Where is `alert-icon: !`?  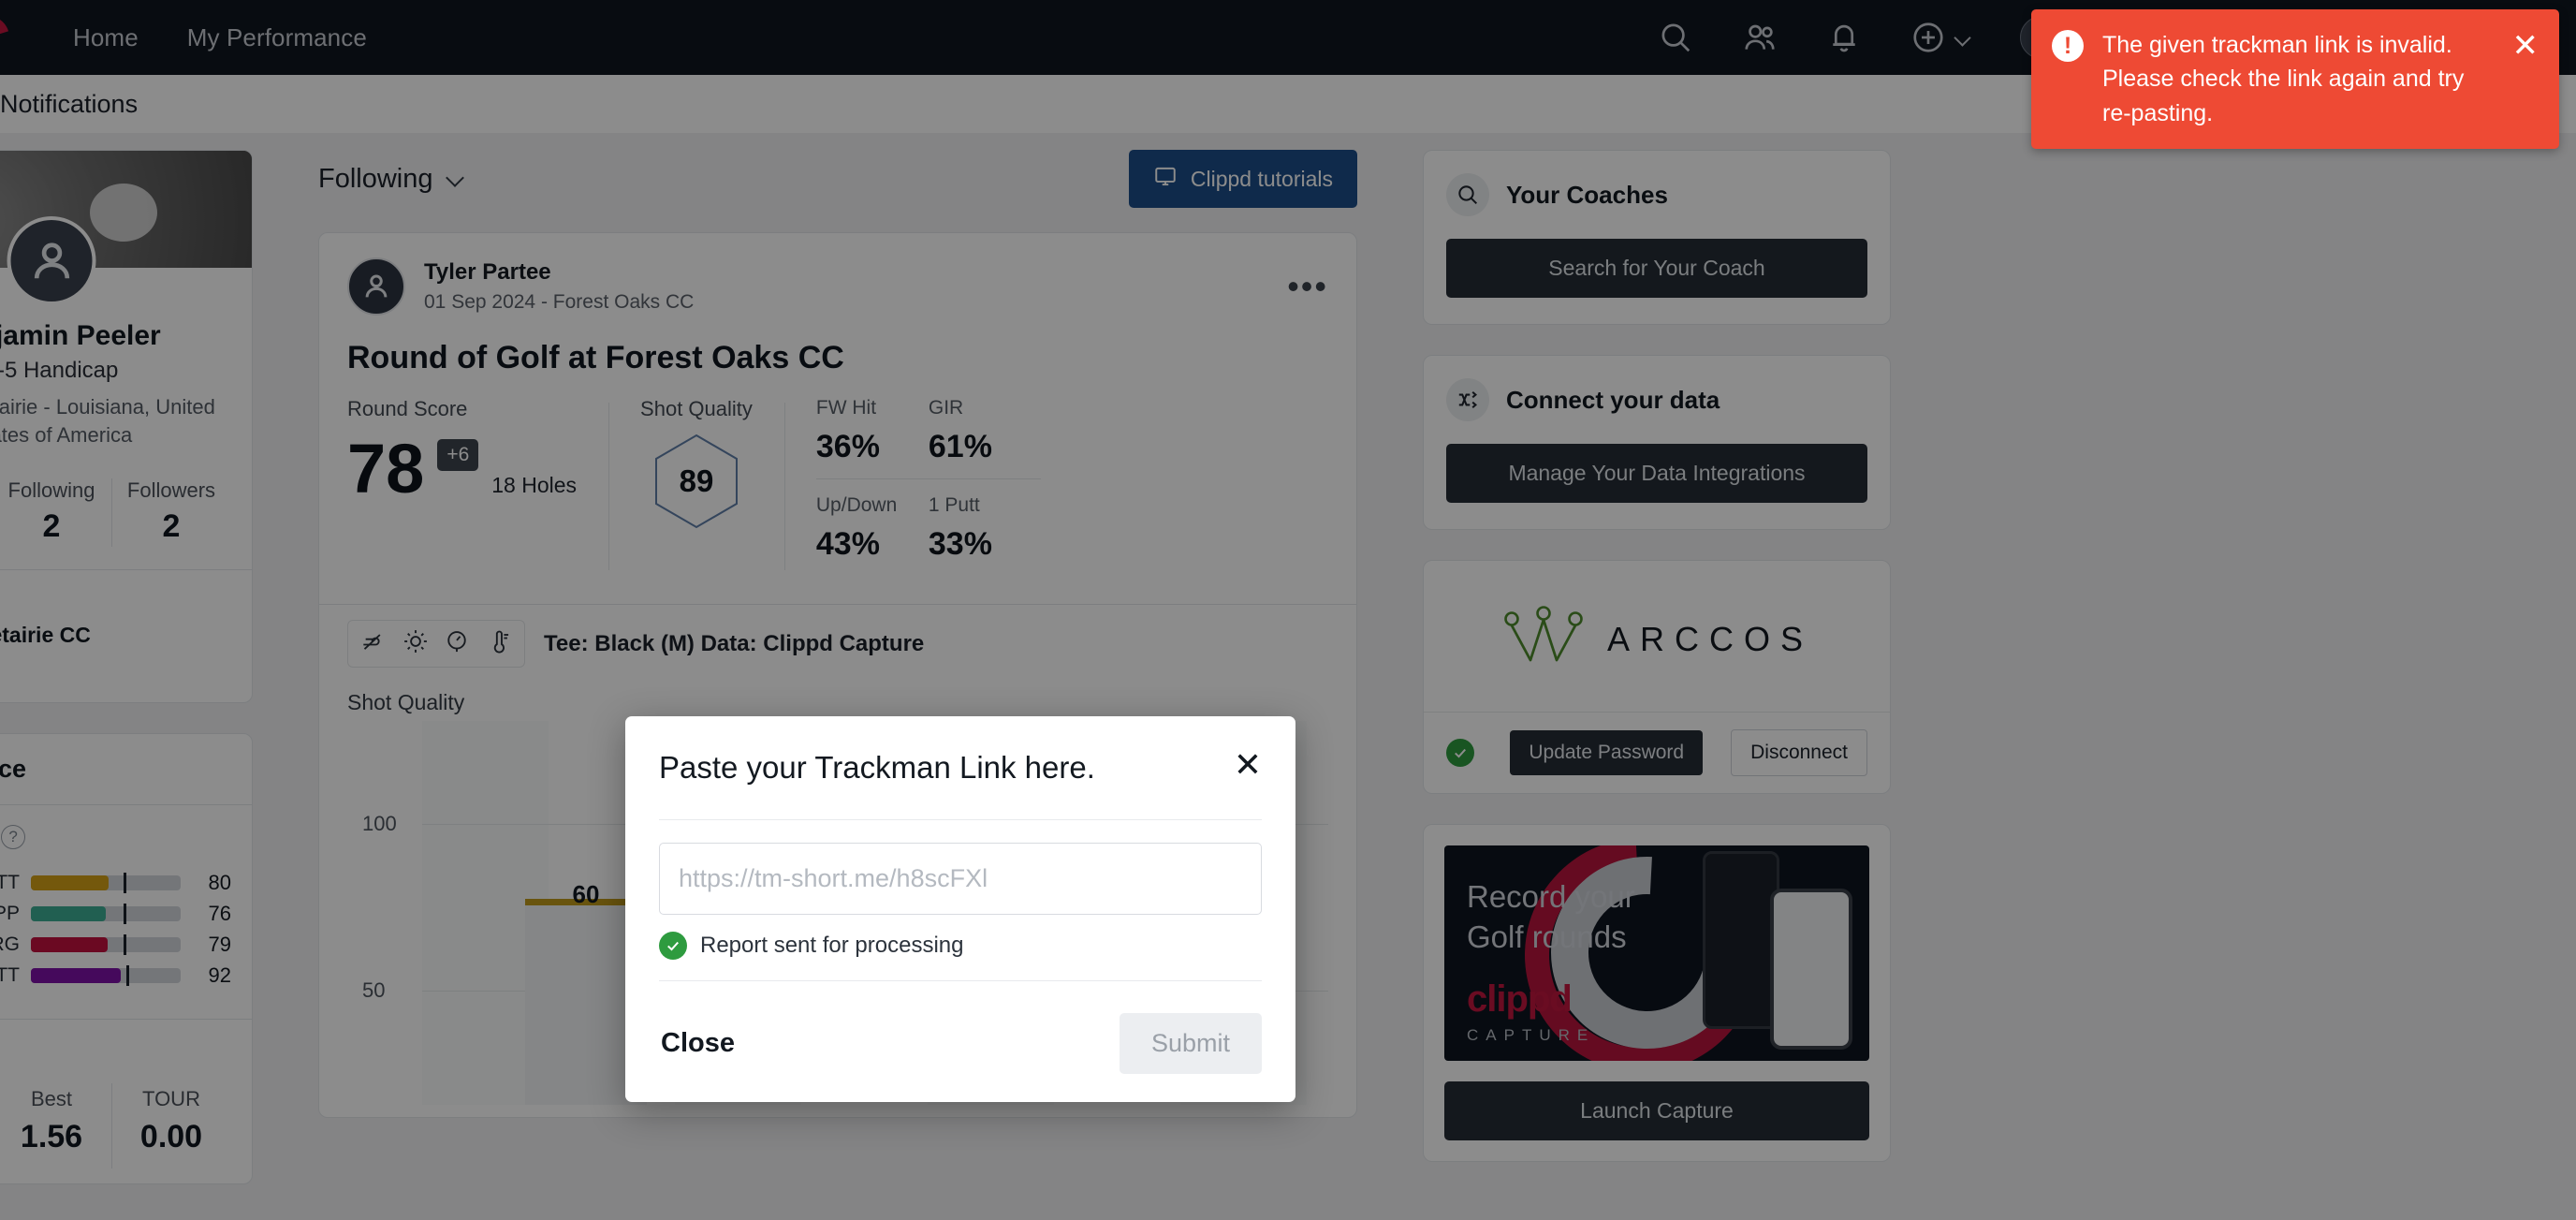
alert-icon: ! is located at coordinates (2068, 46).